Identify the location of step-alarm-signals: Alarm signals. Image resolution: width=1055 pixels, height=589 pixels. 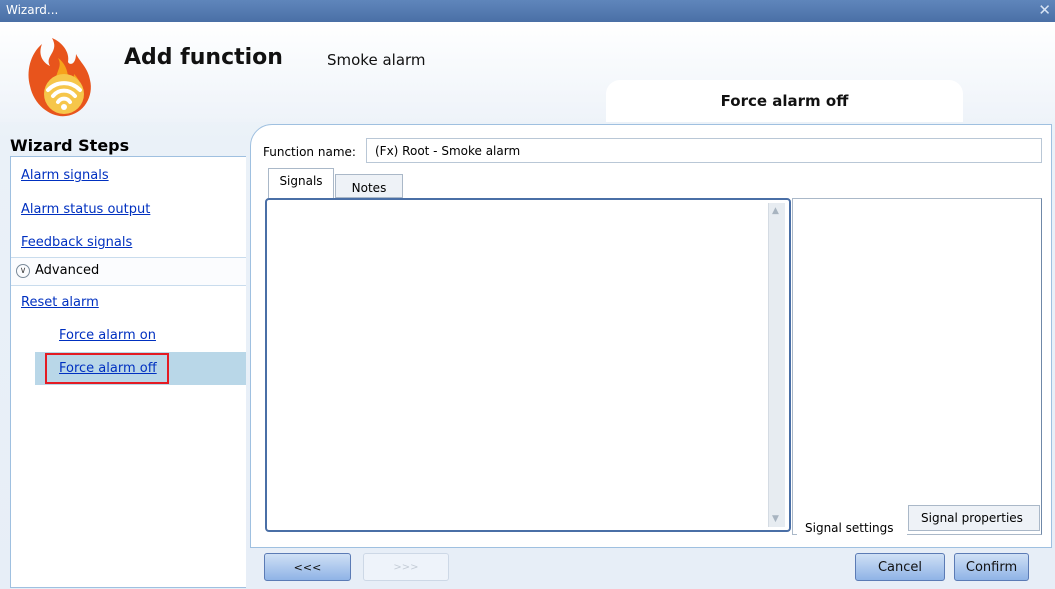
(65, 175).